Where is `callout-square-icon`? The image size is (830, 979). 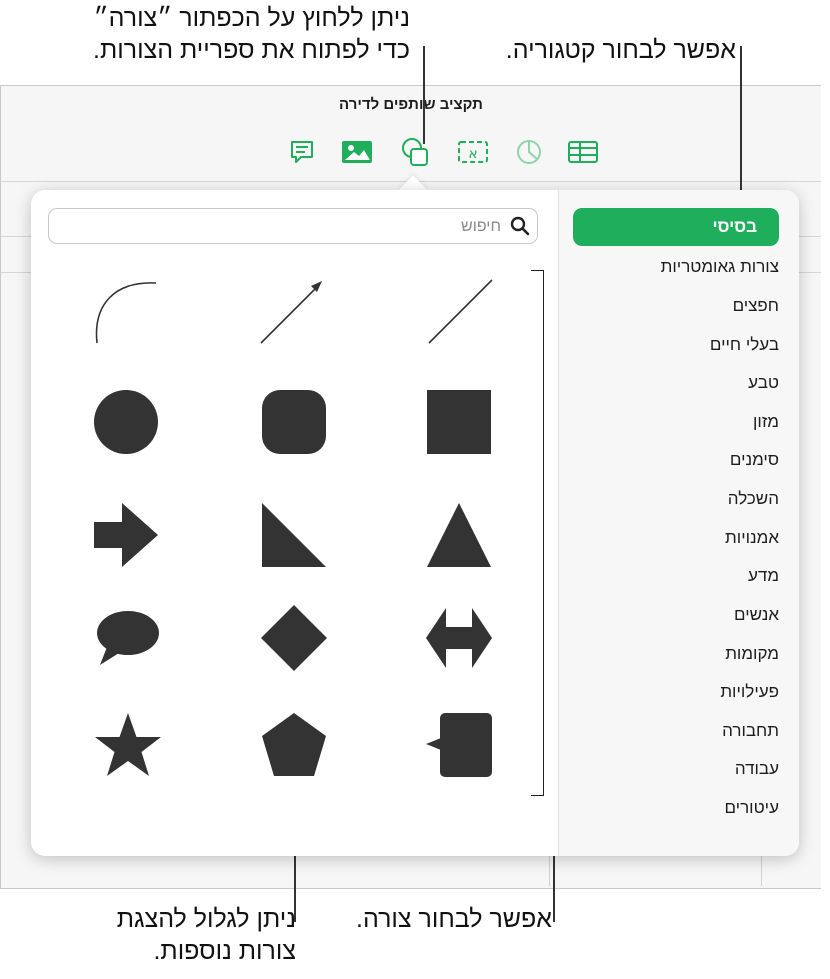
callout-square-icon is located at coordinates (459, 745).